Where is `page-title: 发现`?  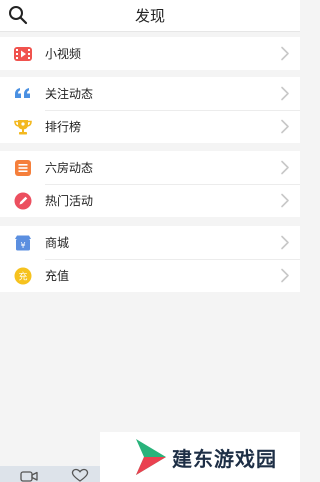 page-title: 发现 is located at coordinates (149, 16).